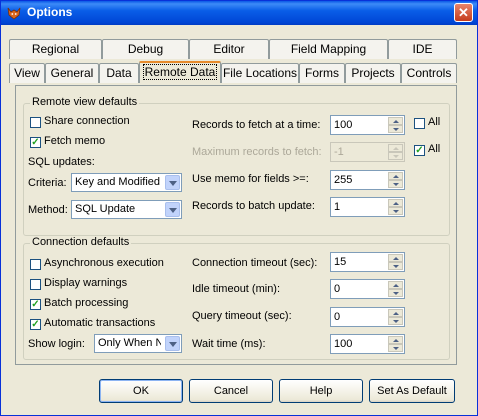  What do you see at coordinates (367, 289) in the screenshot?
I see `idle-timeout-spinner: 0` at bounding box center [367, 289].